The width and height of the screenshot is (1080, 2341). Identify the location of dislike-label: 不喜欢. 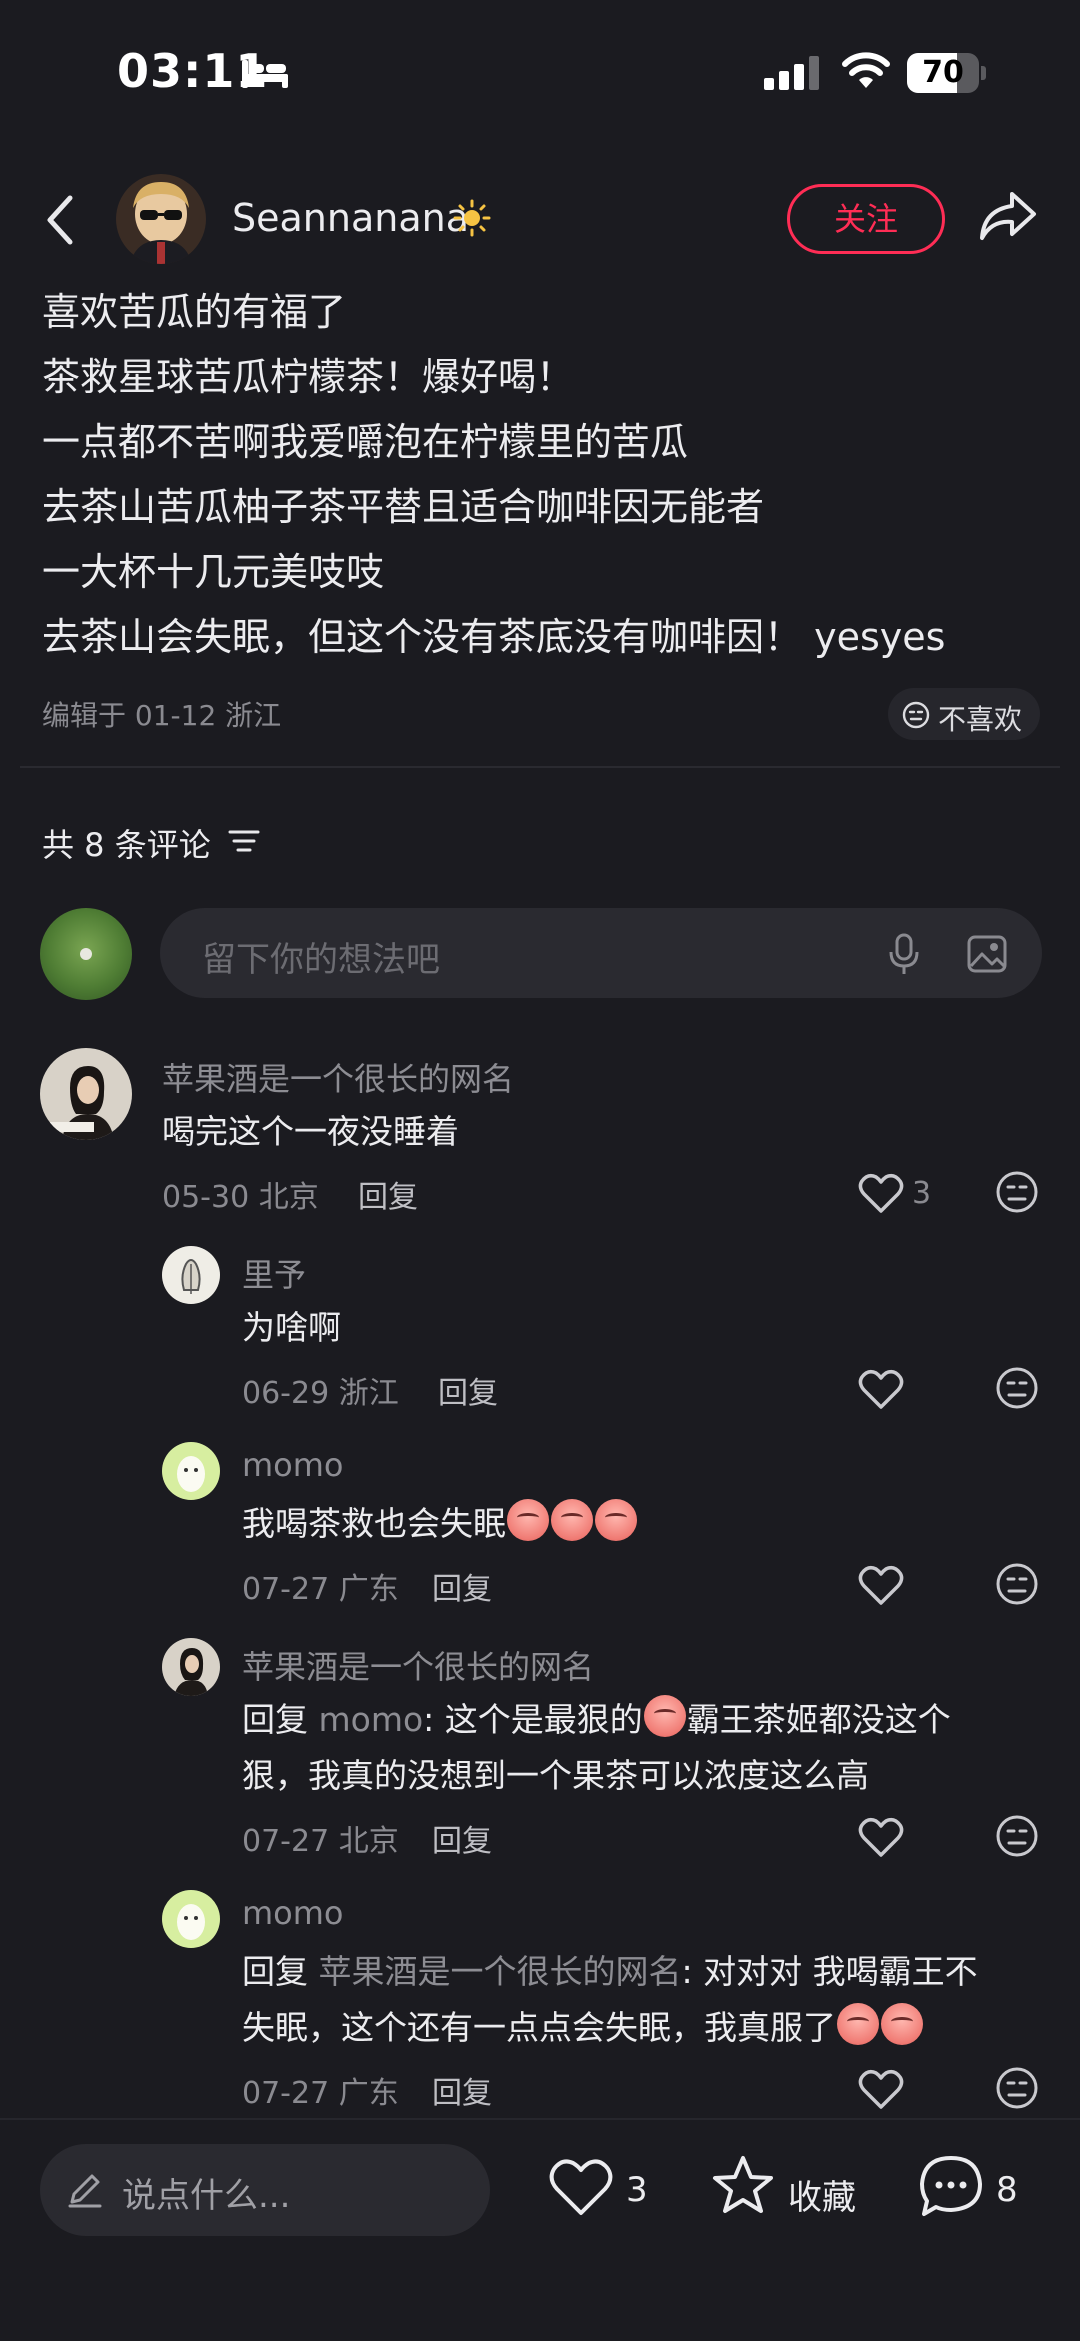
(980, 719).